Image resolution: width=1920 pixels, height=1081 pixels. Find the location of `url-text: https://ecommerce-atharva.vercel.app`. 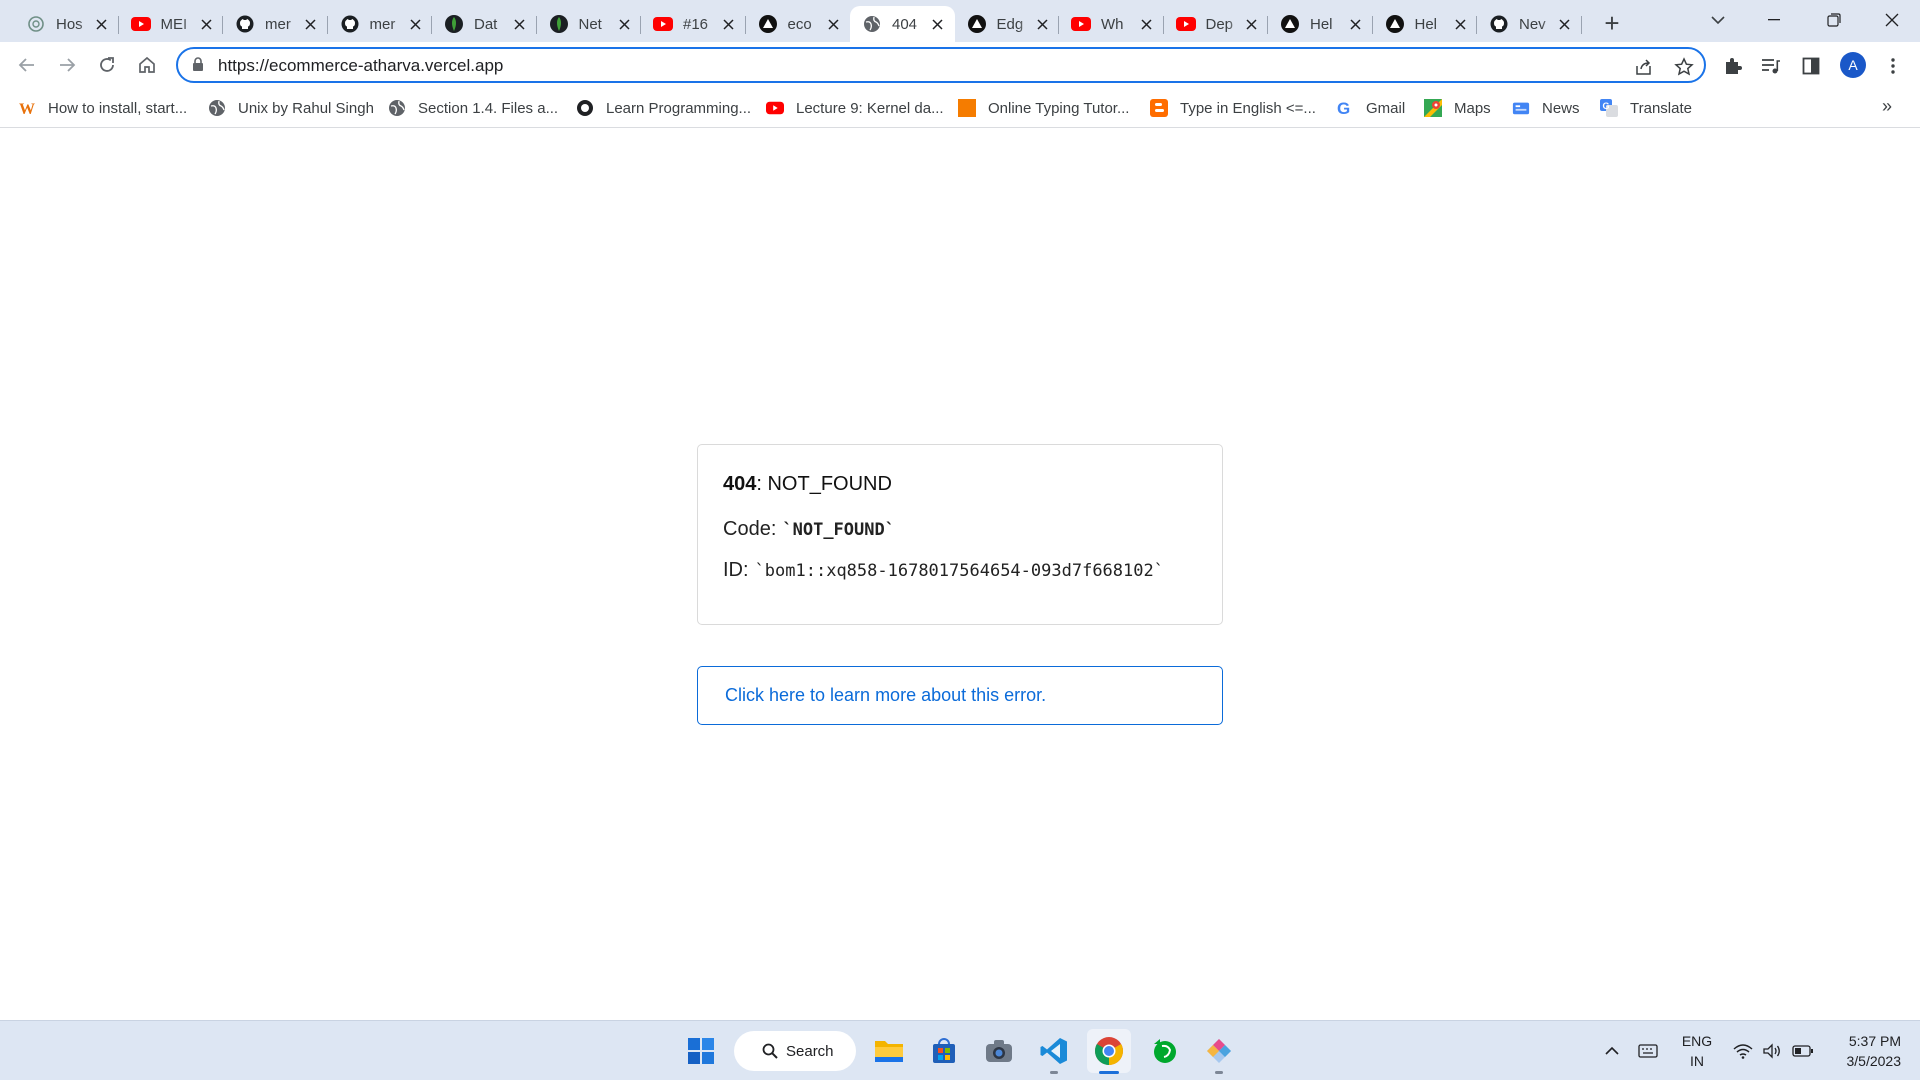

url-text: https://ecommerce-atharva.vercel.app is located at coordinates (360, 66).